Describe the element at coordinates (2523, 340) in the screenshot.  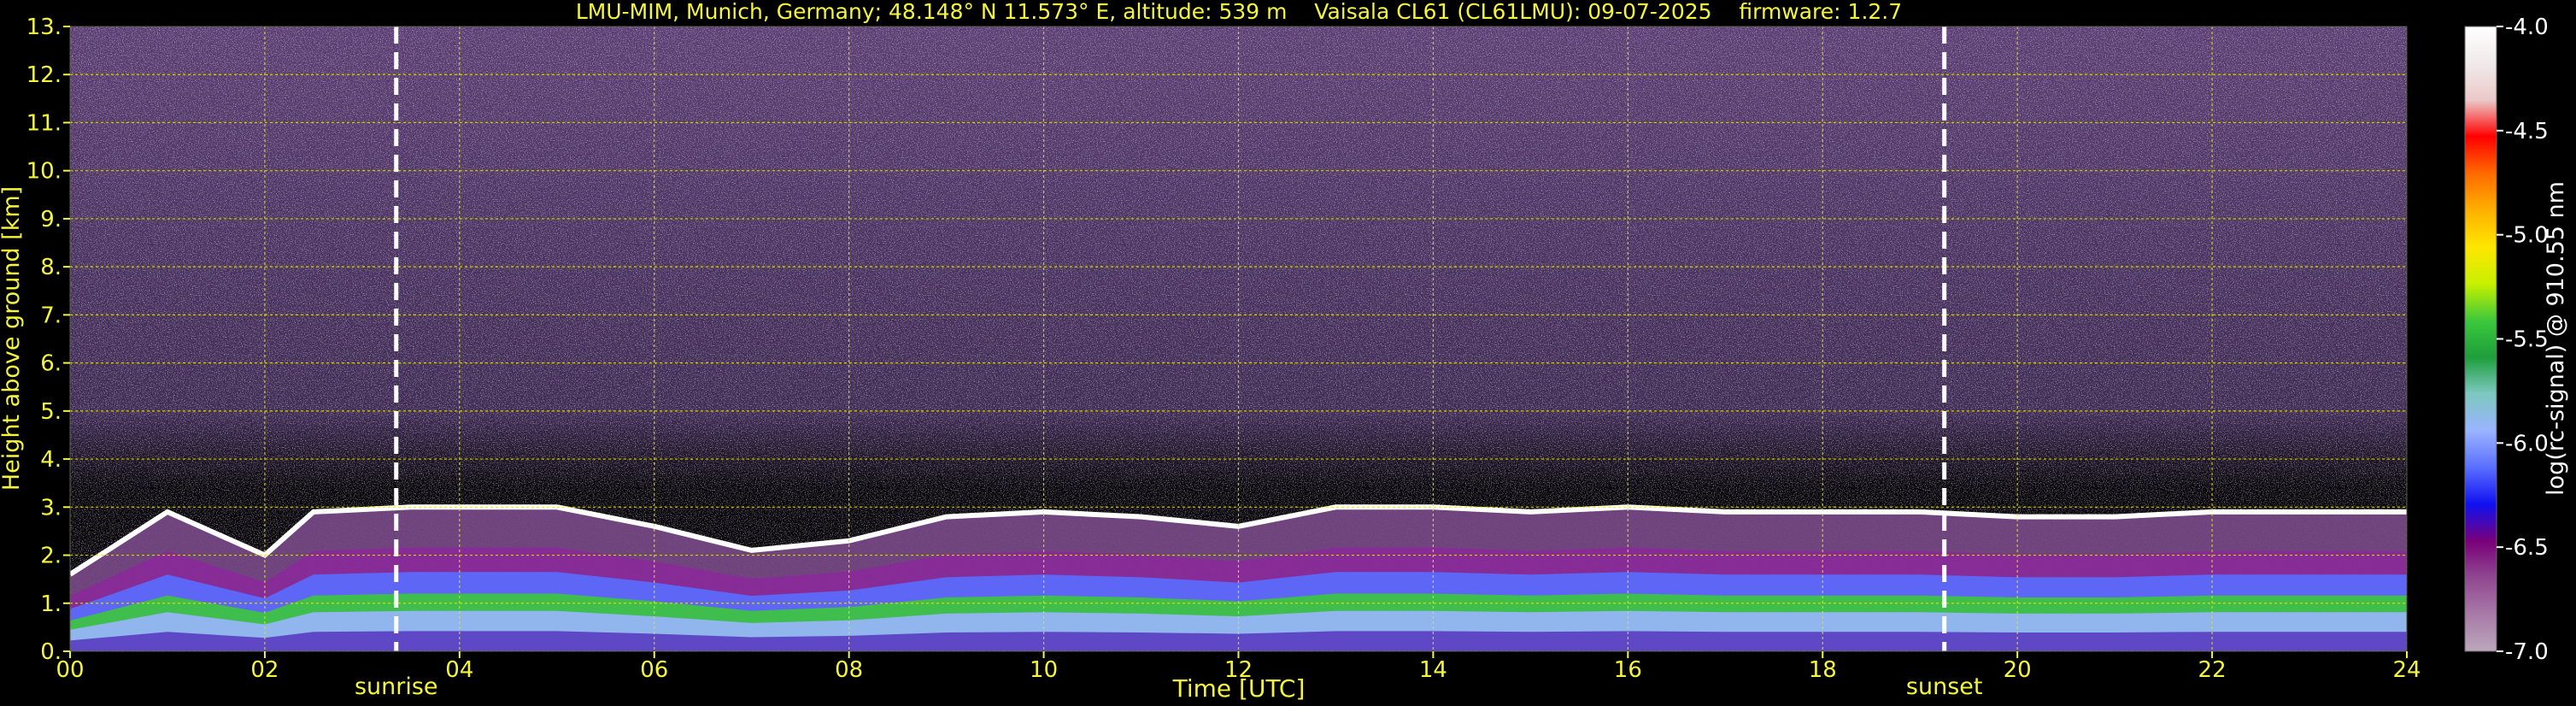
I see `colorbar-ticks: -4.0-4.5-5.0-5.5-6.0-6.5-7.0` at that location.